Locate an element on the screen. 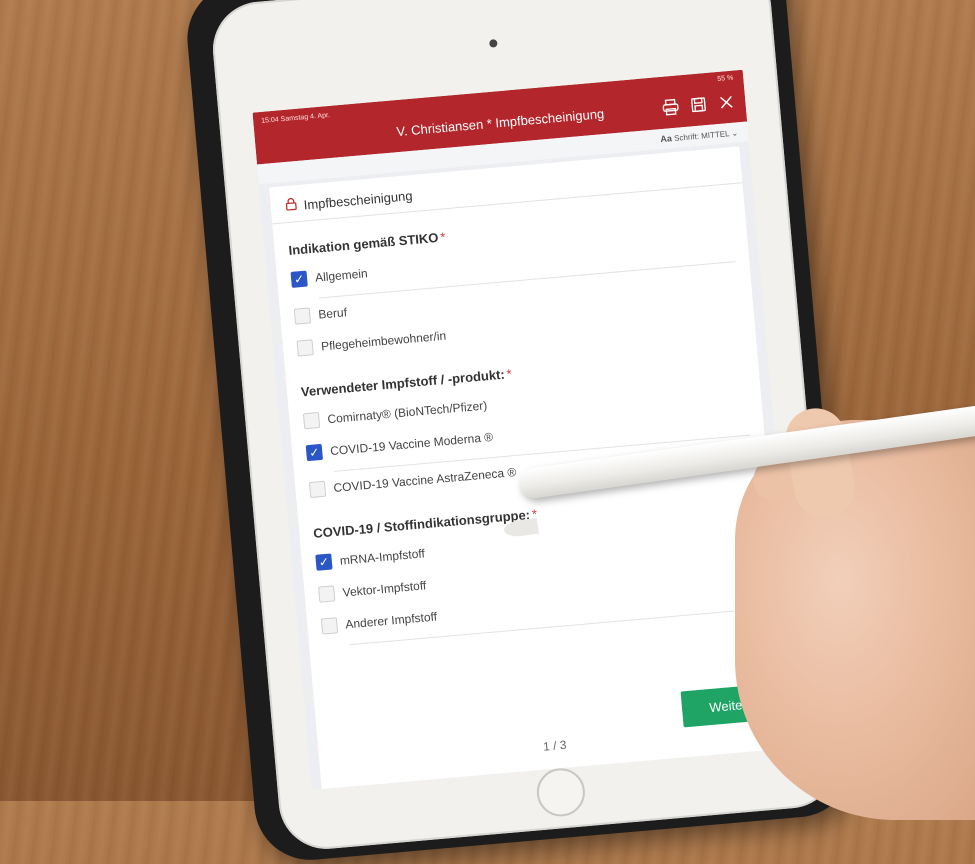 This screenshot has width=975, height=864. status-battery: 55 % is located at coordinates (725, 78).